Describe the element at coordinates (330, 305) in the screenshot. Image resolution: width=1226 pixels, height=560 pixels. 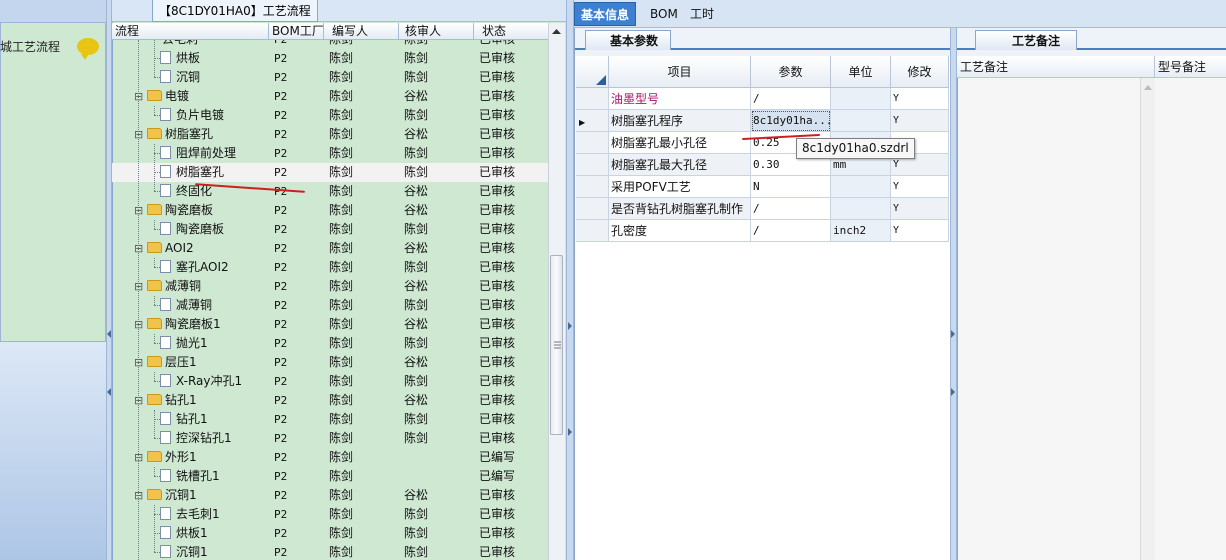
I see `tree-row: 减薄铜 P2 陈剑 陈剑 已审核` at that location.